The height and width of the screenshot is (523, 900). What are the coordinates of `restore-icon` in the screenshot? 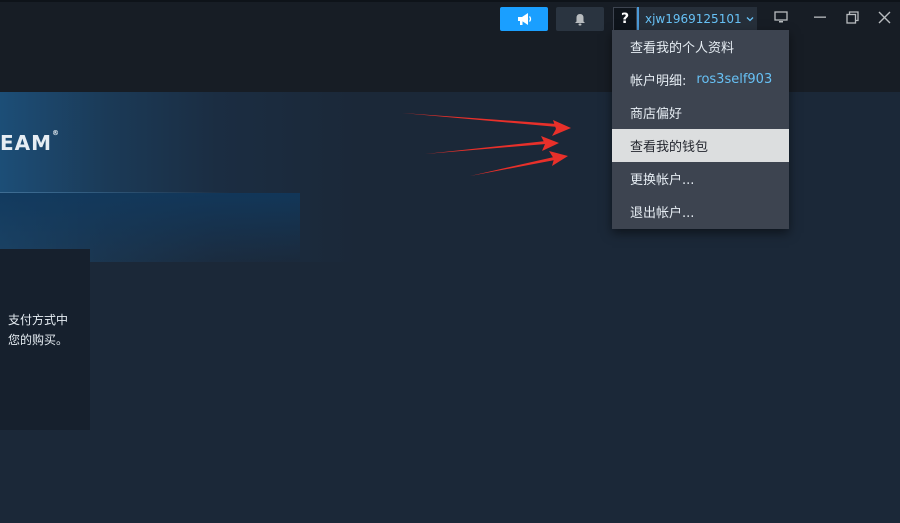 It's located at (852, 17).